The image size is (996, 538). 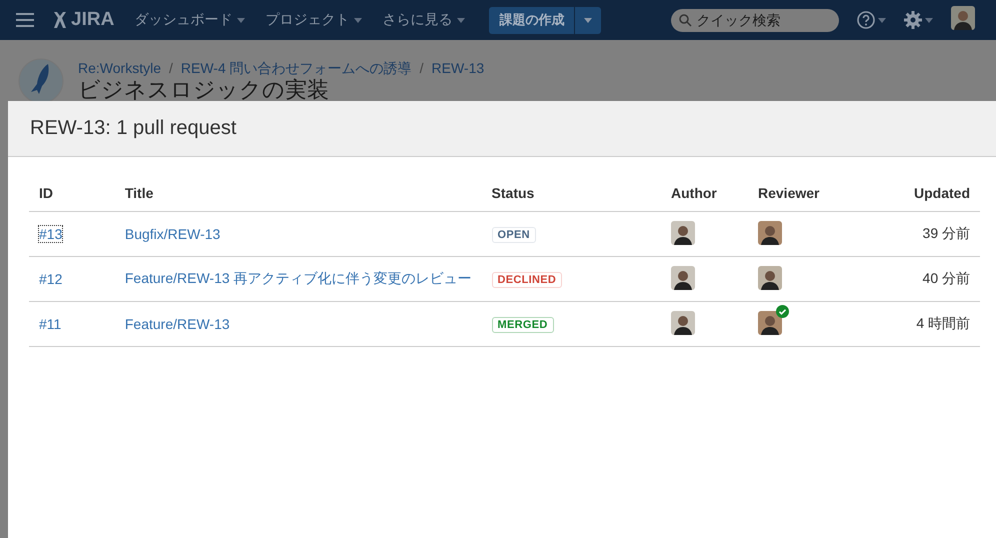 What do you see at coordinates (92, 20) in the screenshot?
I see `logo-text: JIRA` at bounding box center [92, 20].